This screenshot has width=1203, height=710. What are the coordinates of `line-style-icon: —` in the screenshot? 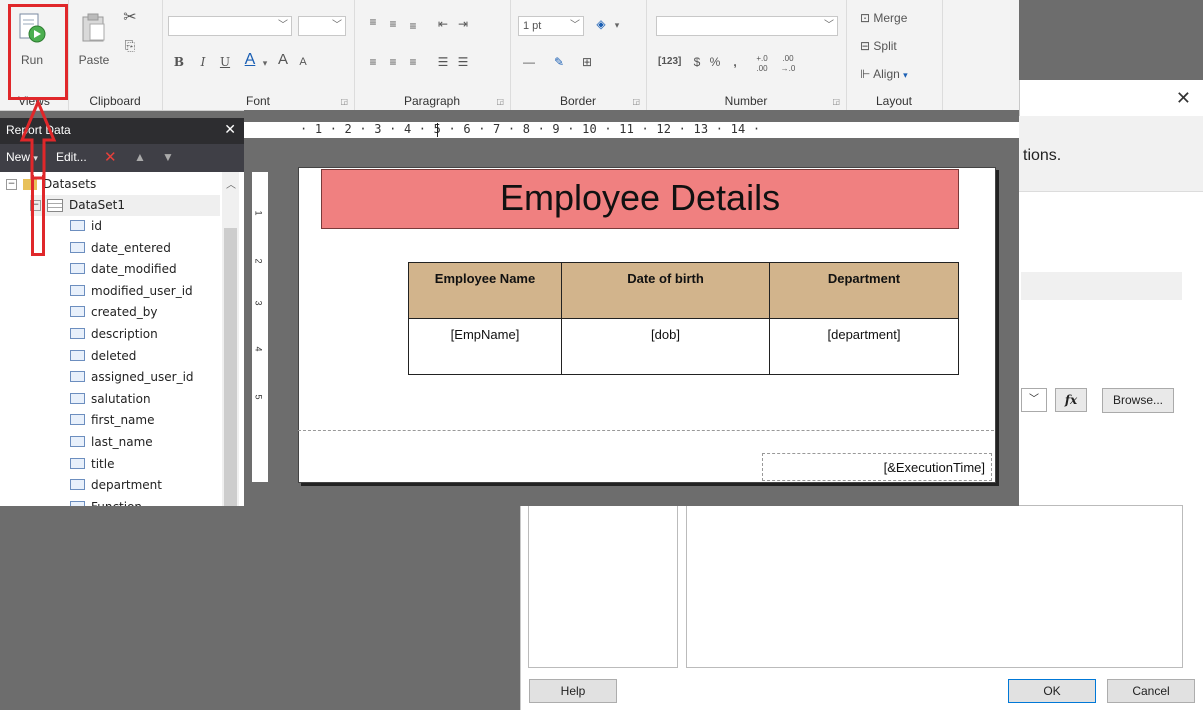 It's located at (529, 62).